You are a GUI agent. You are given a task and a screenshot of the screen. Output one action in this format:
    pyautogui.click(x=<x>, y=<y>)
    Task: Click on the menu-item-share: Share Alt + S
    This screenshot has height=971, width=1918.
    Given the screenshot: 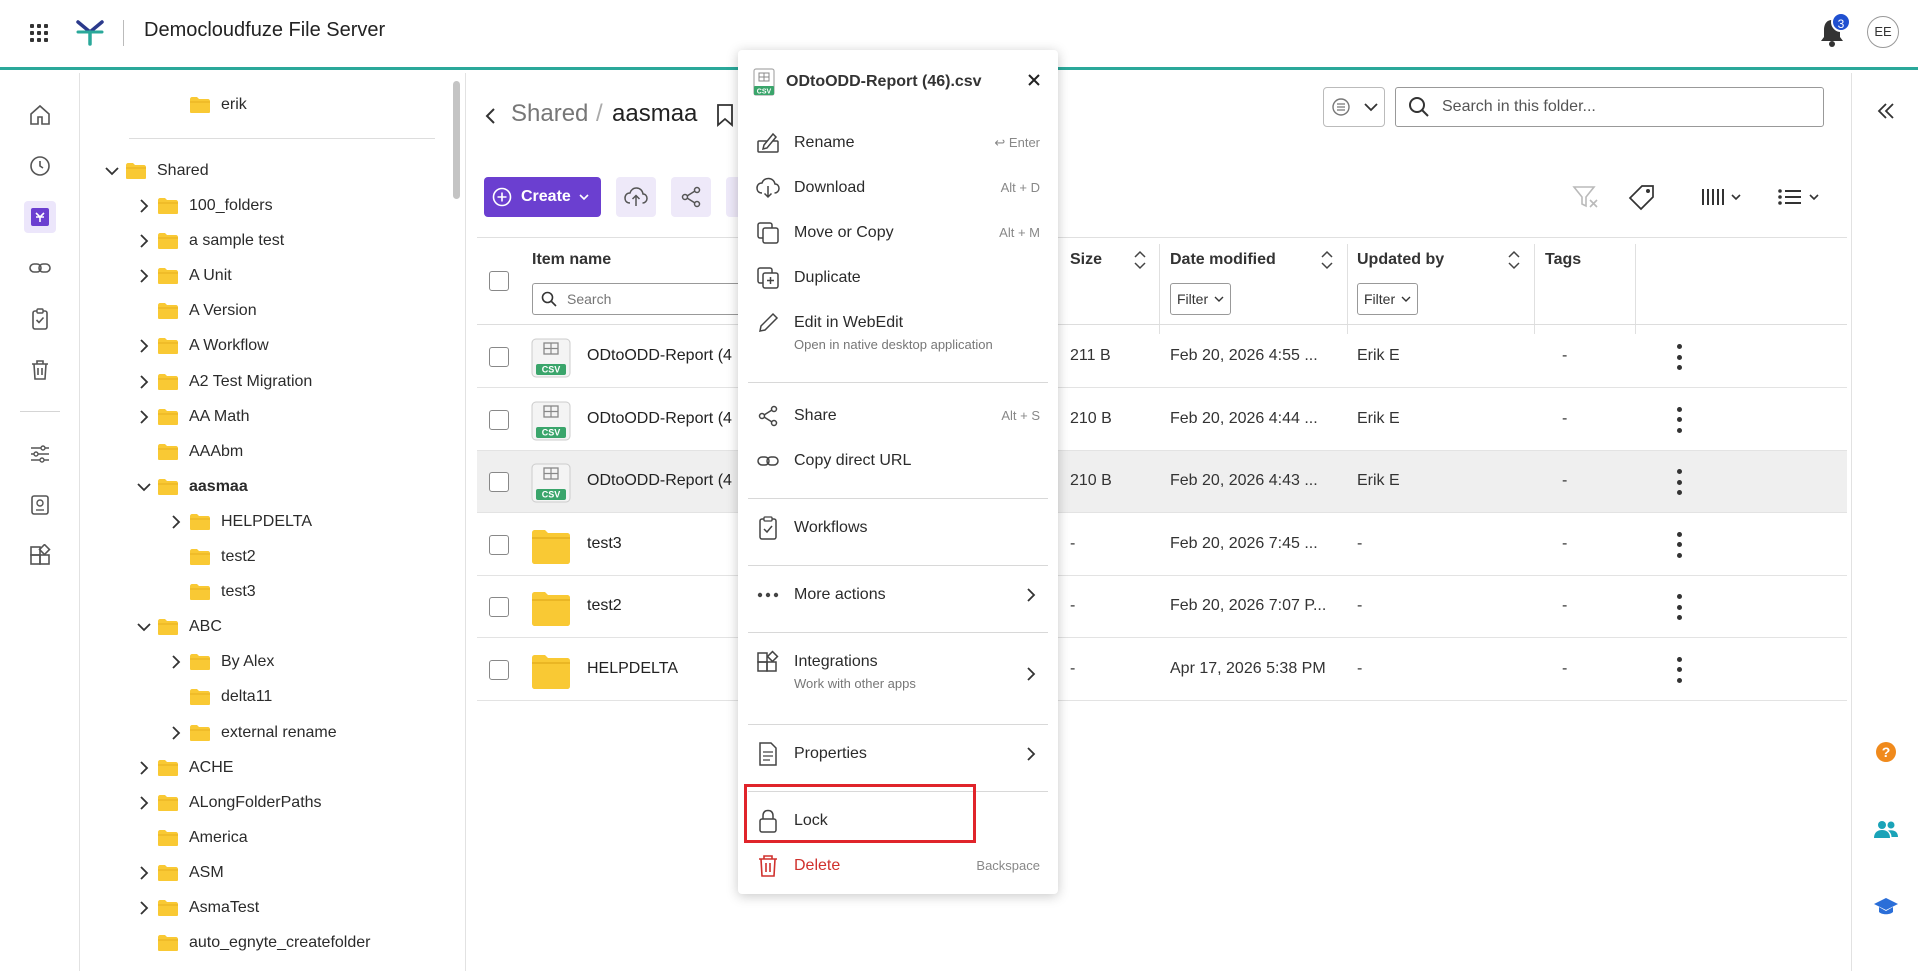 What is the action you would take?
    pyautogui.click(x=898, y=416)
    